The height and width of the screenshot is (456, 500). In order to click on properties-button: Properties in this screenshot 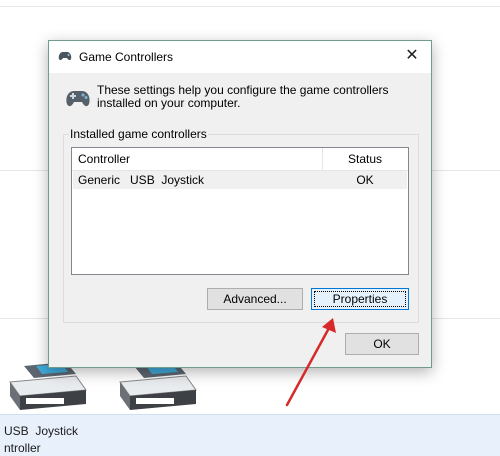, I will do `click(360, 299)`.